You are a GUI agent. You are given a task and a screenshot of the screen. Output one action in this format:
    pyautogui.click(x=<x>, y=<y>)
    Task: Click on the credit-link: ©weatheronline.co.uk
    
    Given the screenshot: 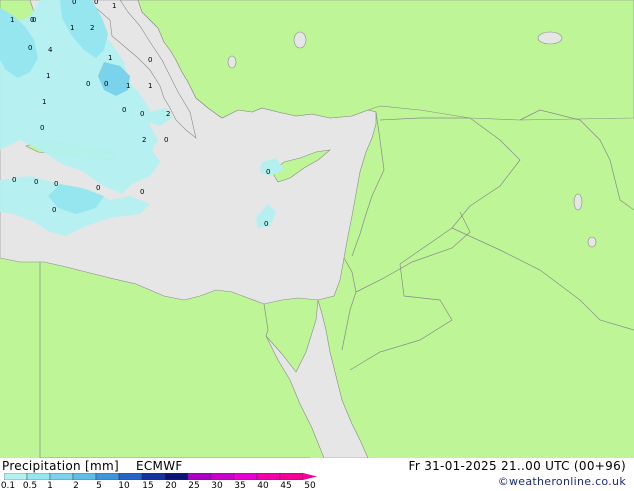 What is the action you would take?
    pyautogui.click(x=562, y=481)
    